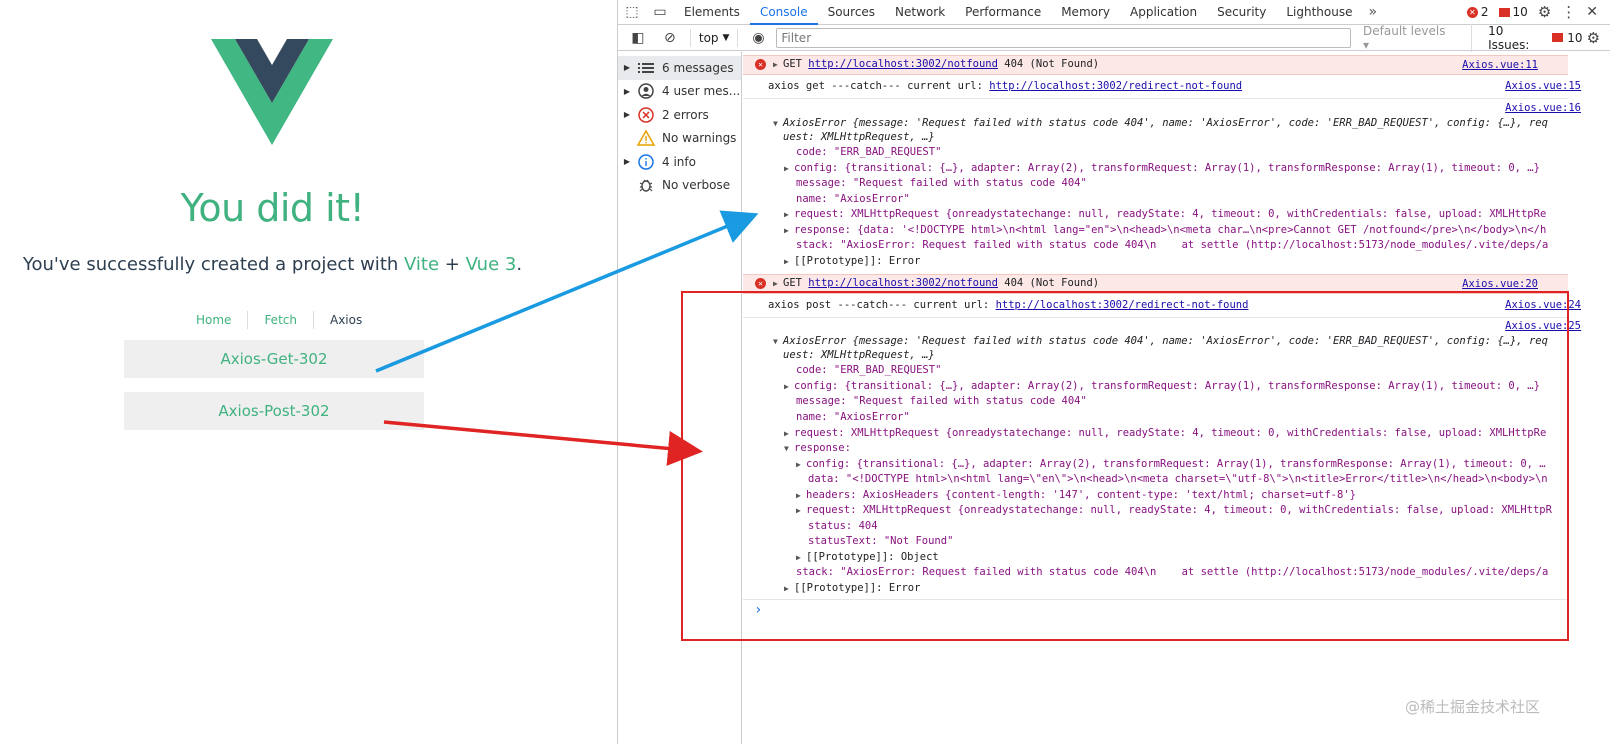  I want to click on tab-performance: Performance, so click(1003, 12).